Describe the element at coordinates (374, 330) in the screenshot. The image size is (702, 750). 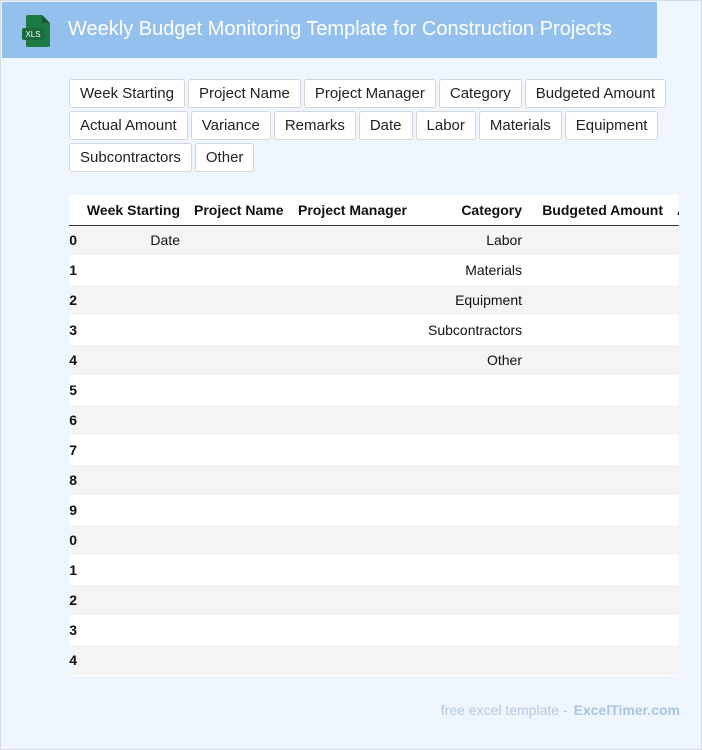
I see `table-row: 3 Subcontractors` at that location.